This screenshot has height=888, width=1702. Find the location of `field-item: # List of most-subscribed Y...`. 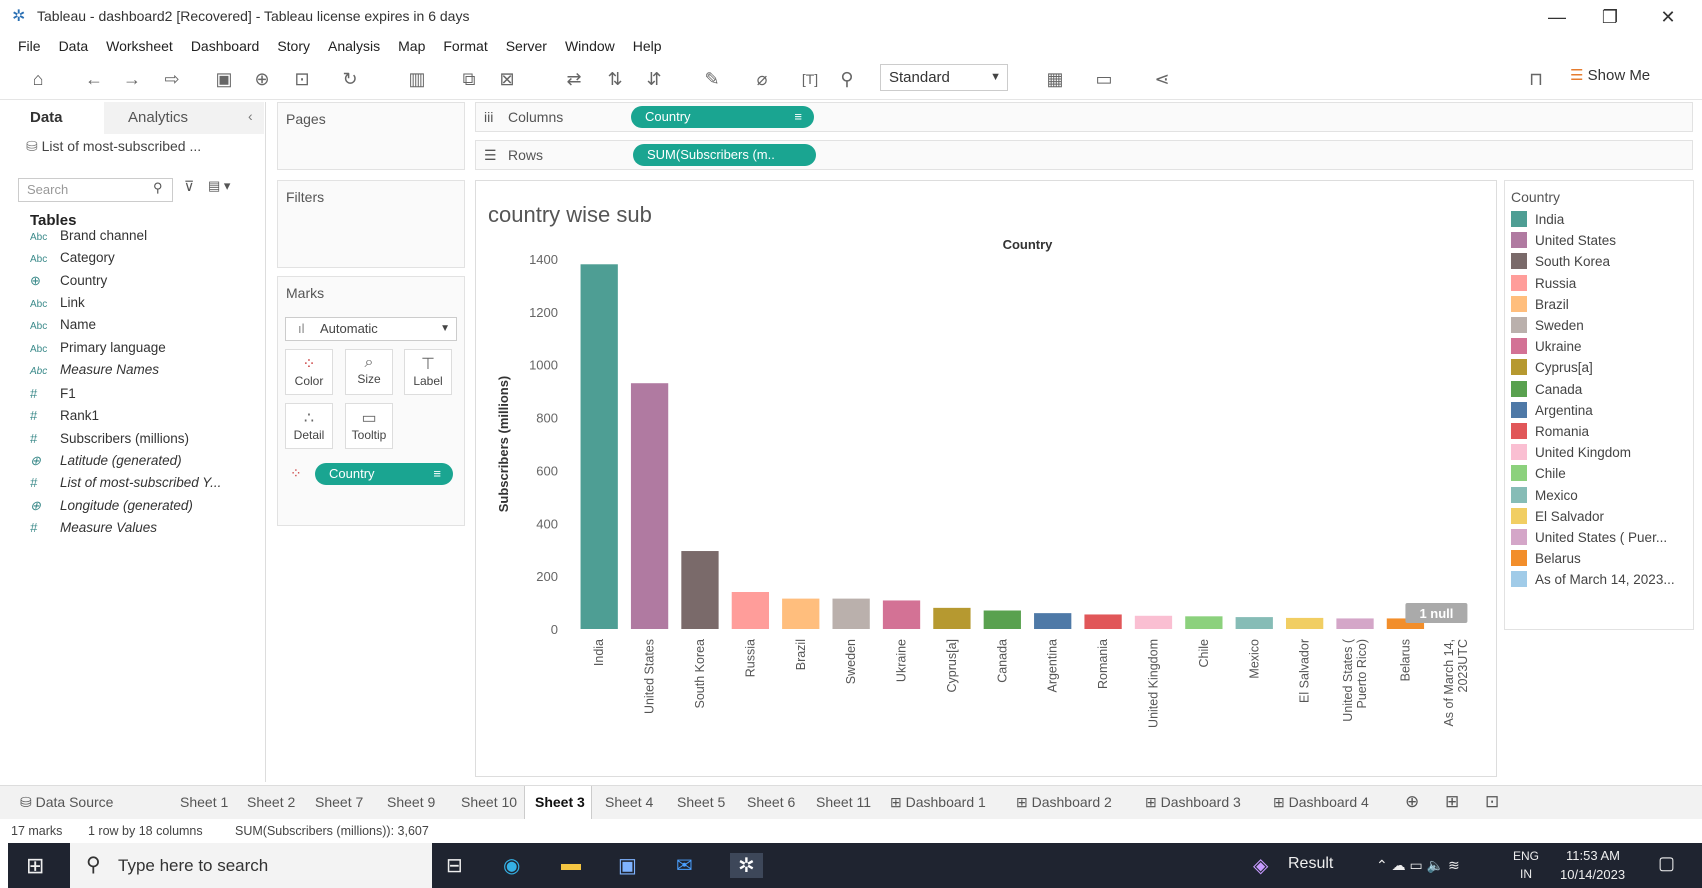

field-item: # List of most-subscribed Y... is located at coordinates (125, 482).